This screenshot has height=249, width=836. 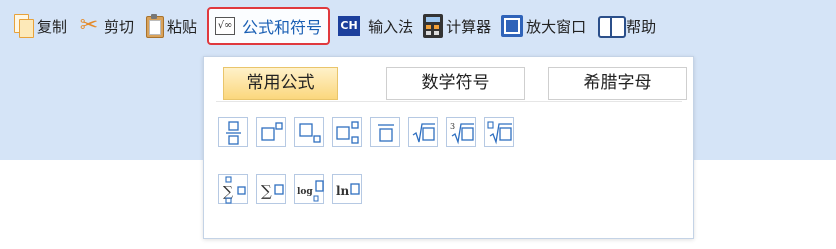 What do you see at coordinates (611, 26) in the screenshot?
I see `help-book-icon` at bounding box center [611, 26].